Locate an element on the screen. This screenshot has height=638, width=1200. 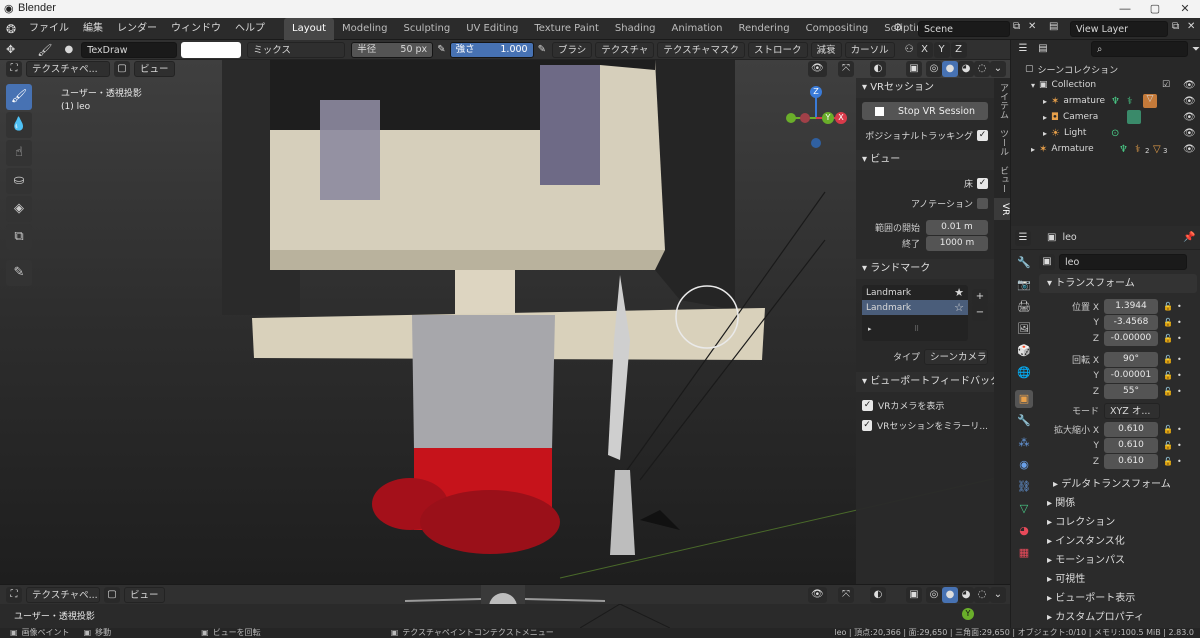
add-landmark-button: + is located at coordinates (980, 297).